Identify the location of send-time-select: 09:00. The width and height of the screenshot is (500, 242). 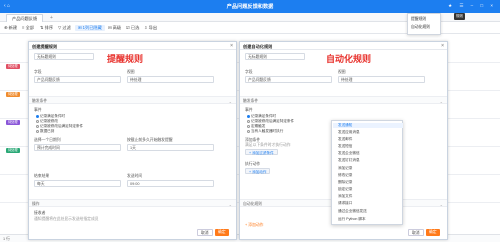
(170, 183).